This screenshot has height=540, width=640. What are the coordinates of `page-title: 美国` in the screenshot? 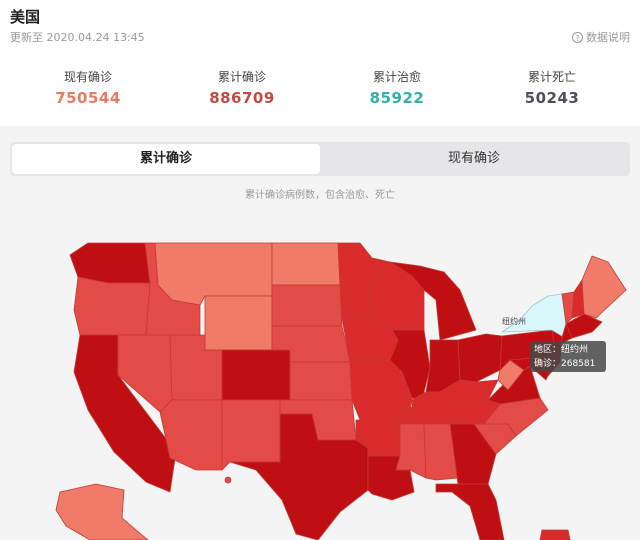 It's located at (25, 17).